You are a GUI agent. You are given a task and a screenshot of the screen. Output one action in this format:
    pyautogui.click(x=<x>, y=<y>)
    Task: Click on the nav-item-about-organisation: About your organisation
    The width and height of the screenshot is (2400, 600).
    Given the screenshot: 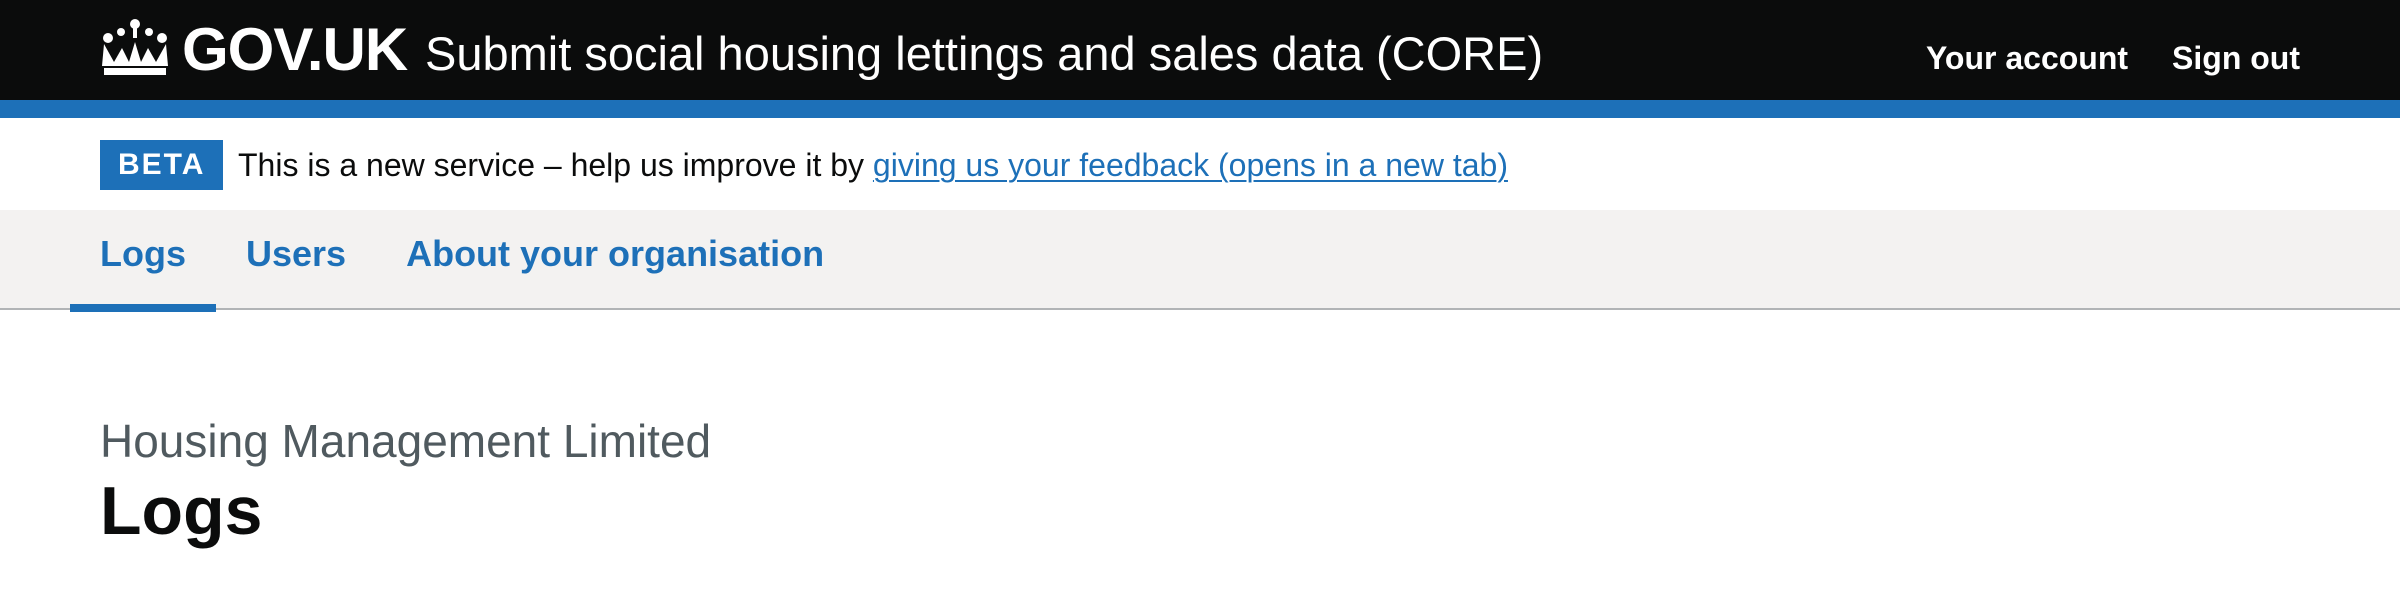 What is the action you would take?
    pyautogui.click(x=615, y=260)
    